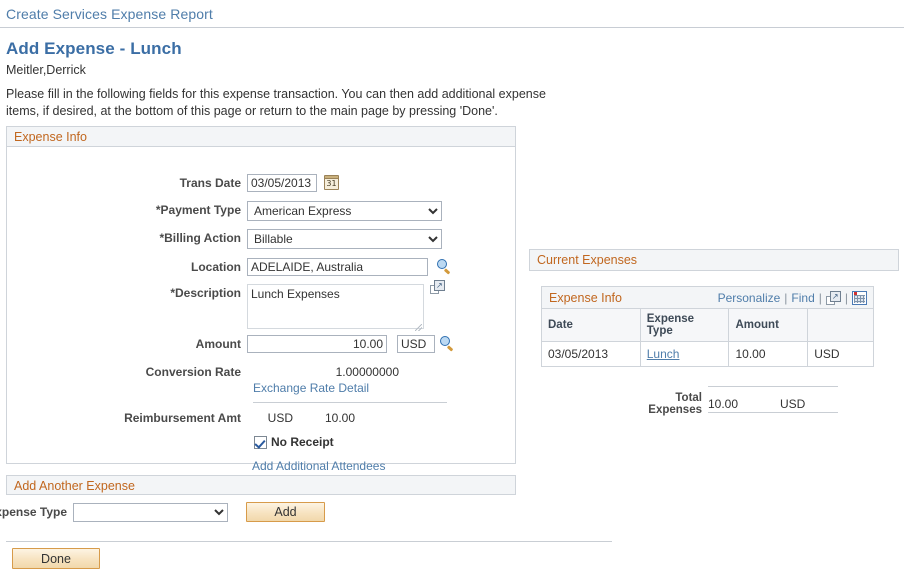 Image resolution: width=914 pixels, height=574 pixels. I want to click on download-spreadsheet-icon, so click(859, 297).